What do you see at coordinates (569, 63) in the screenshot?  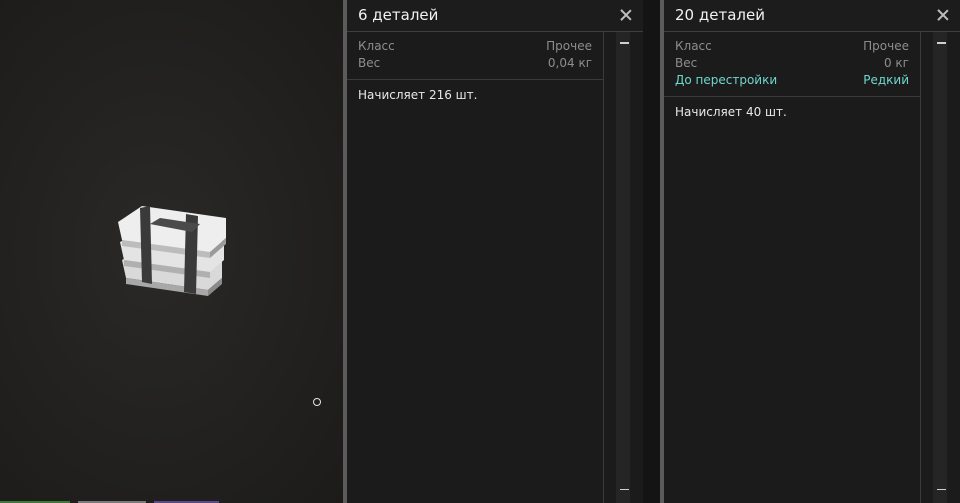 I see `property-value: 0,04 кг` at bounding box center [569, 63].